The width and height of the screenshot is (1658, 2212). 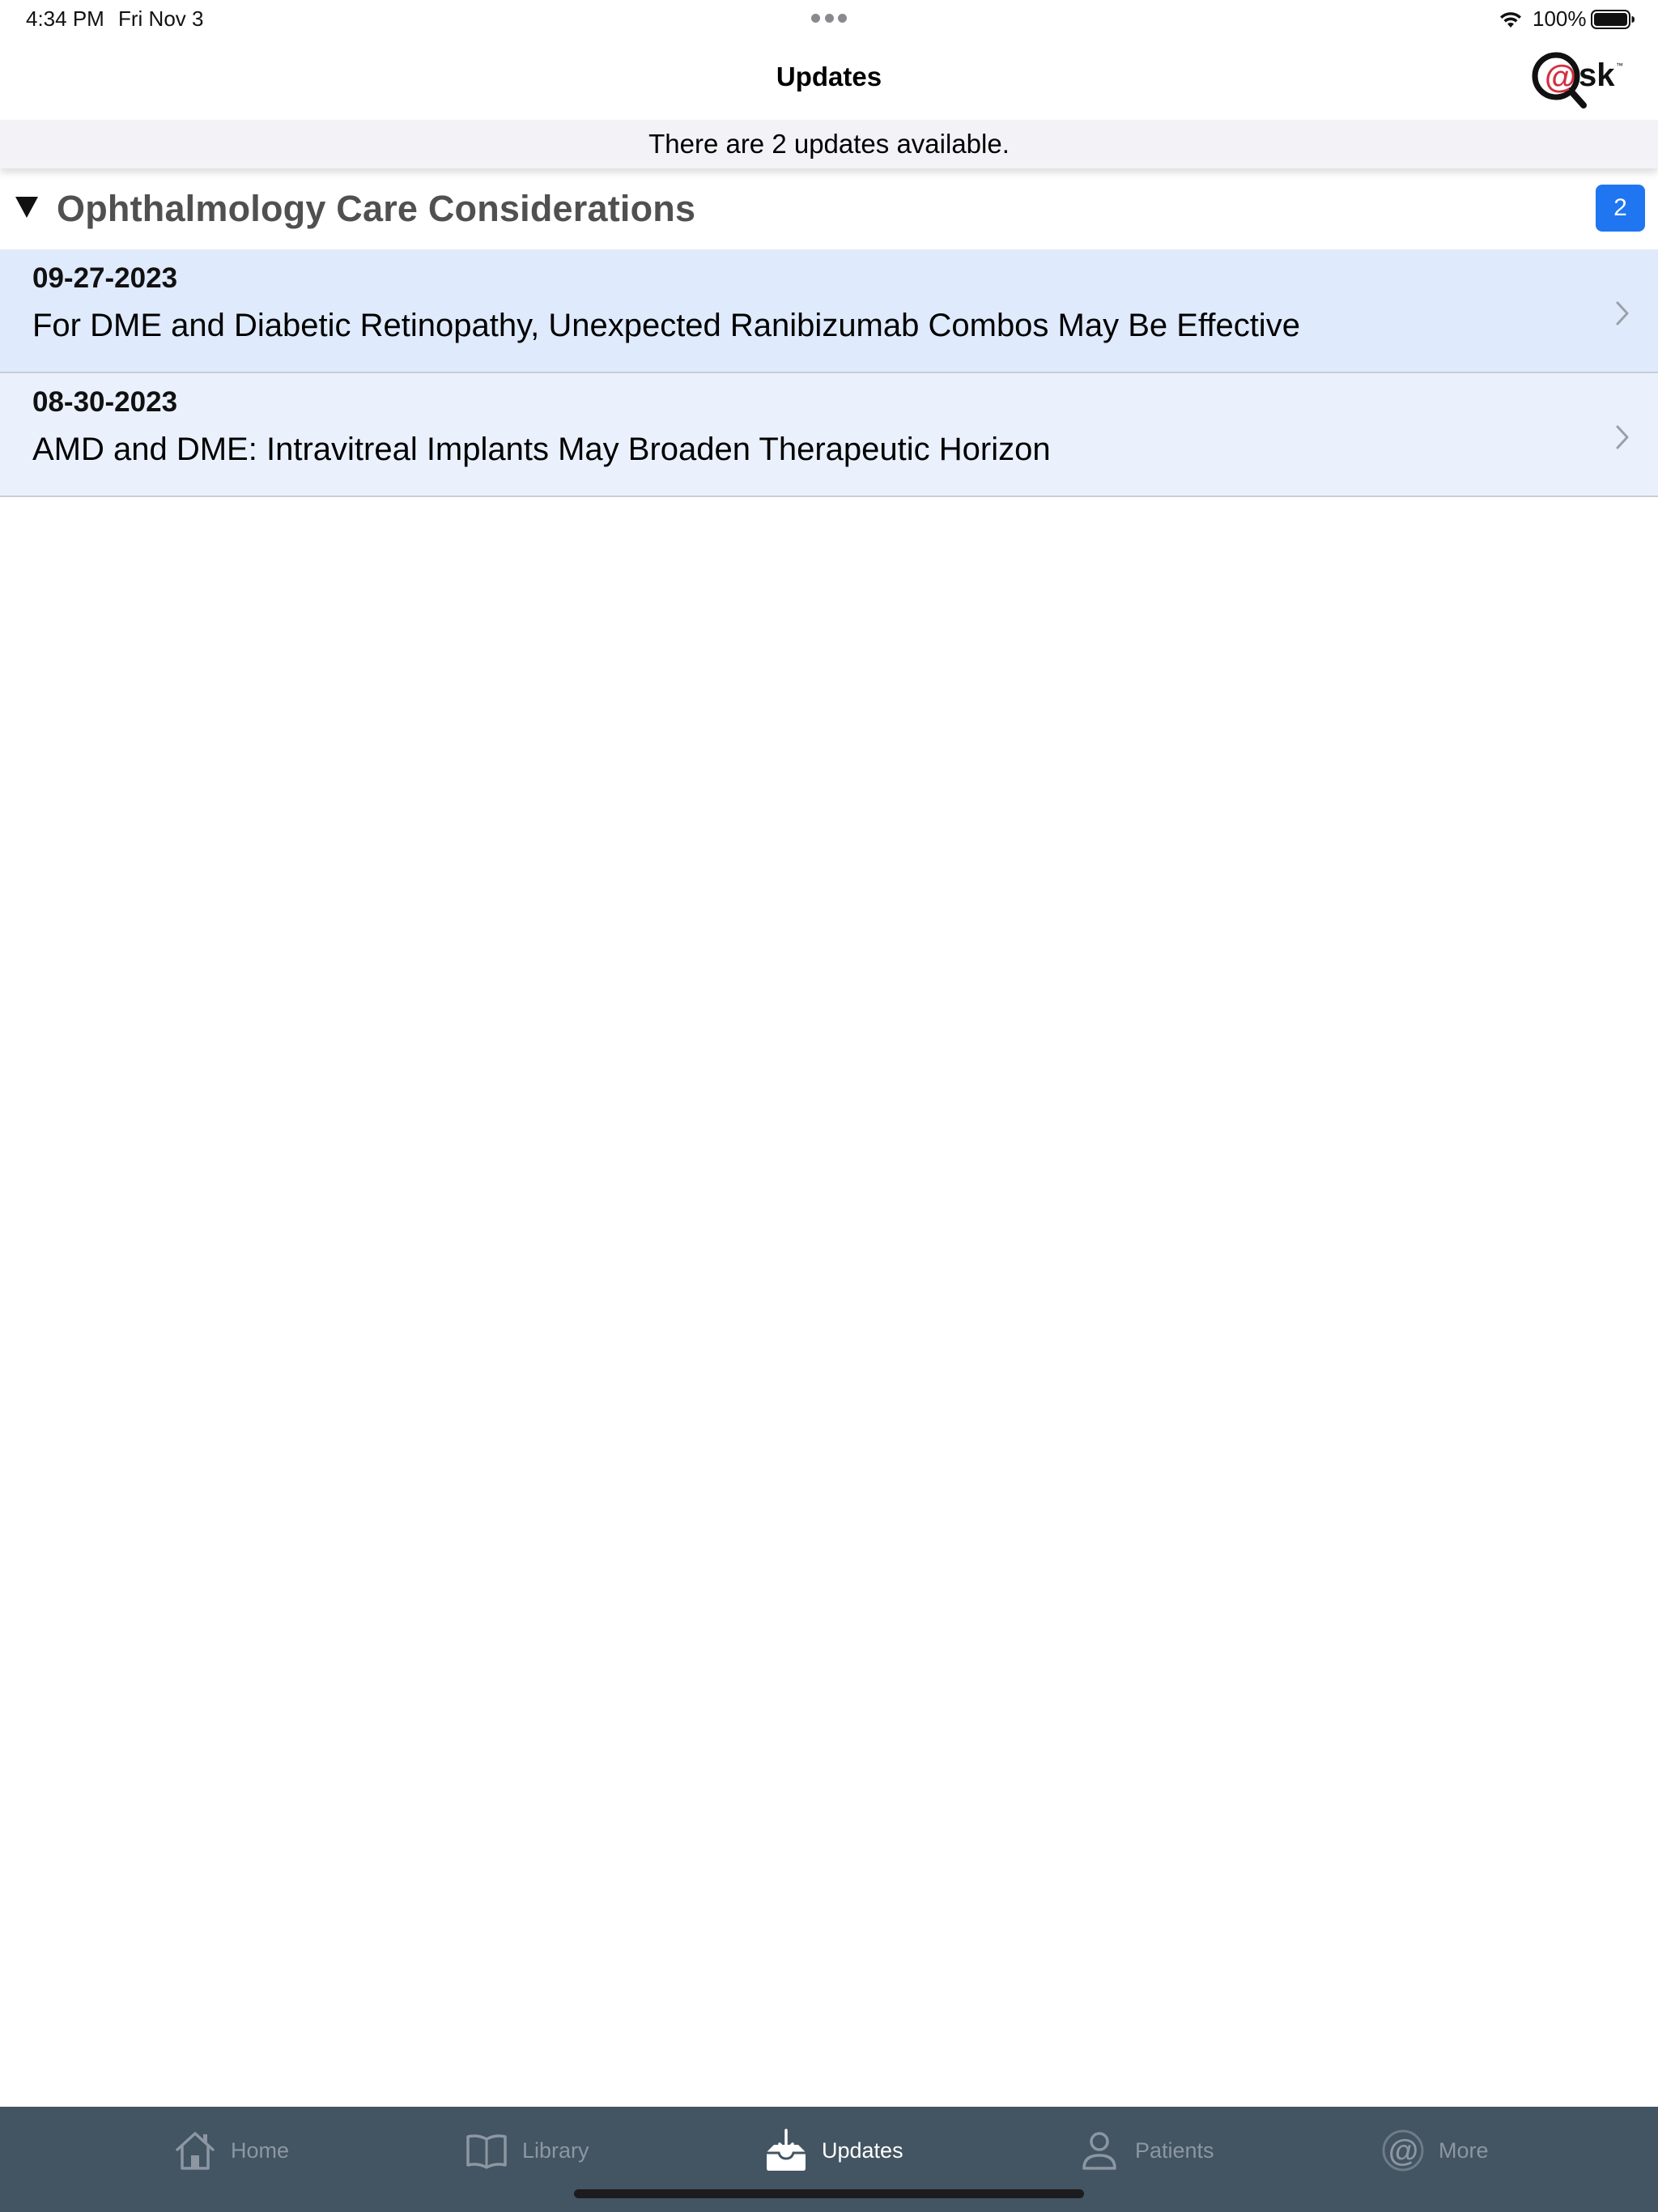 What do you see at coordinates (829, 76) in the screenshot?
I see `page-title: Updates` at bounding box center [829, 76].